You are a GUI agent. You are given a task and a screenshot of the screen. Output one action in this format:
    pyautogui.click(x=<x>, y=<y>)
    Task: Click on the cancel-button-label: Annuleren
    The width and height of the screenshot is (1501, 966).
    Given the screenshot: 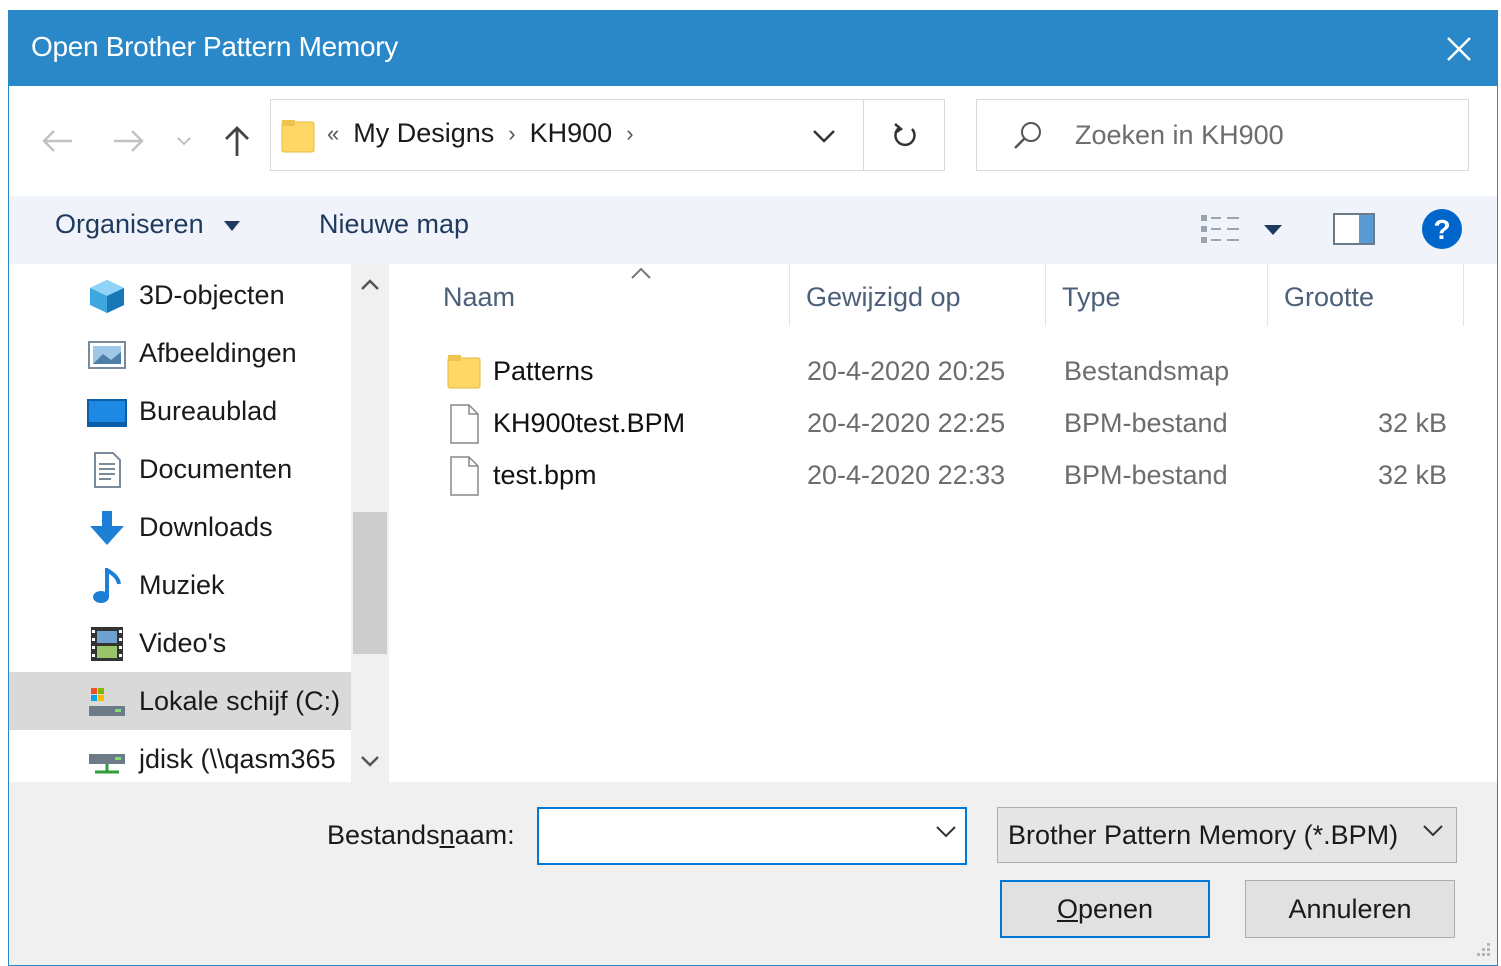 What is the action you would take?
    pyautogui.click(x=1350, y=908)
    